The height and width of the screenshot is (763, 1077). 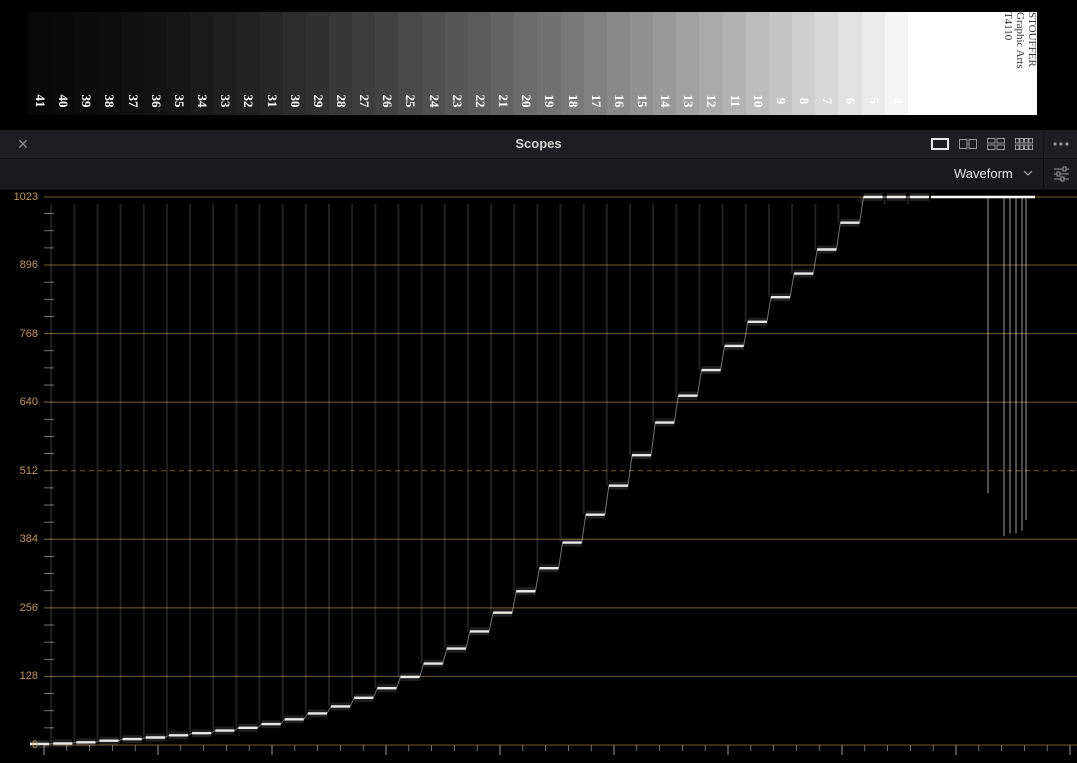 What do you see at coordinates (25, 197) in the screenshot?
I see `y-axis-label: 1023` at bounding box center [25, 197].